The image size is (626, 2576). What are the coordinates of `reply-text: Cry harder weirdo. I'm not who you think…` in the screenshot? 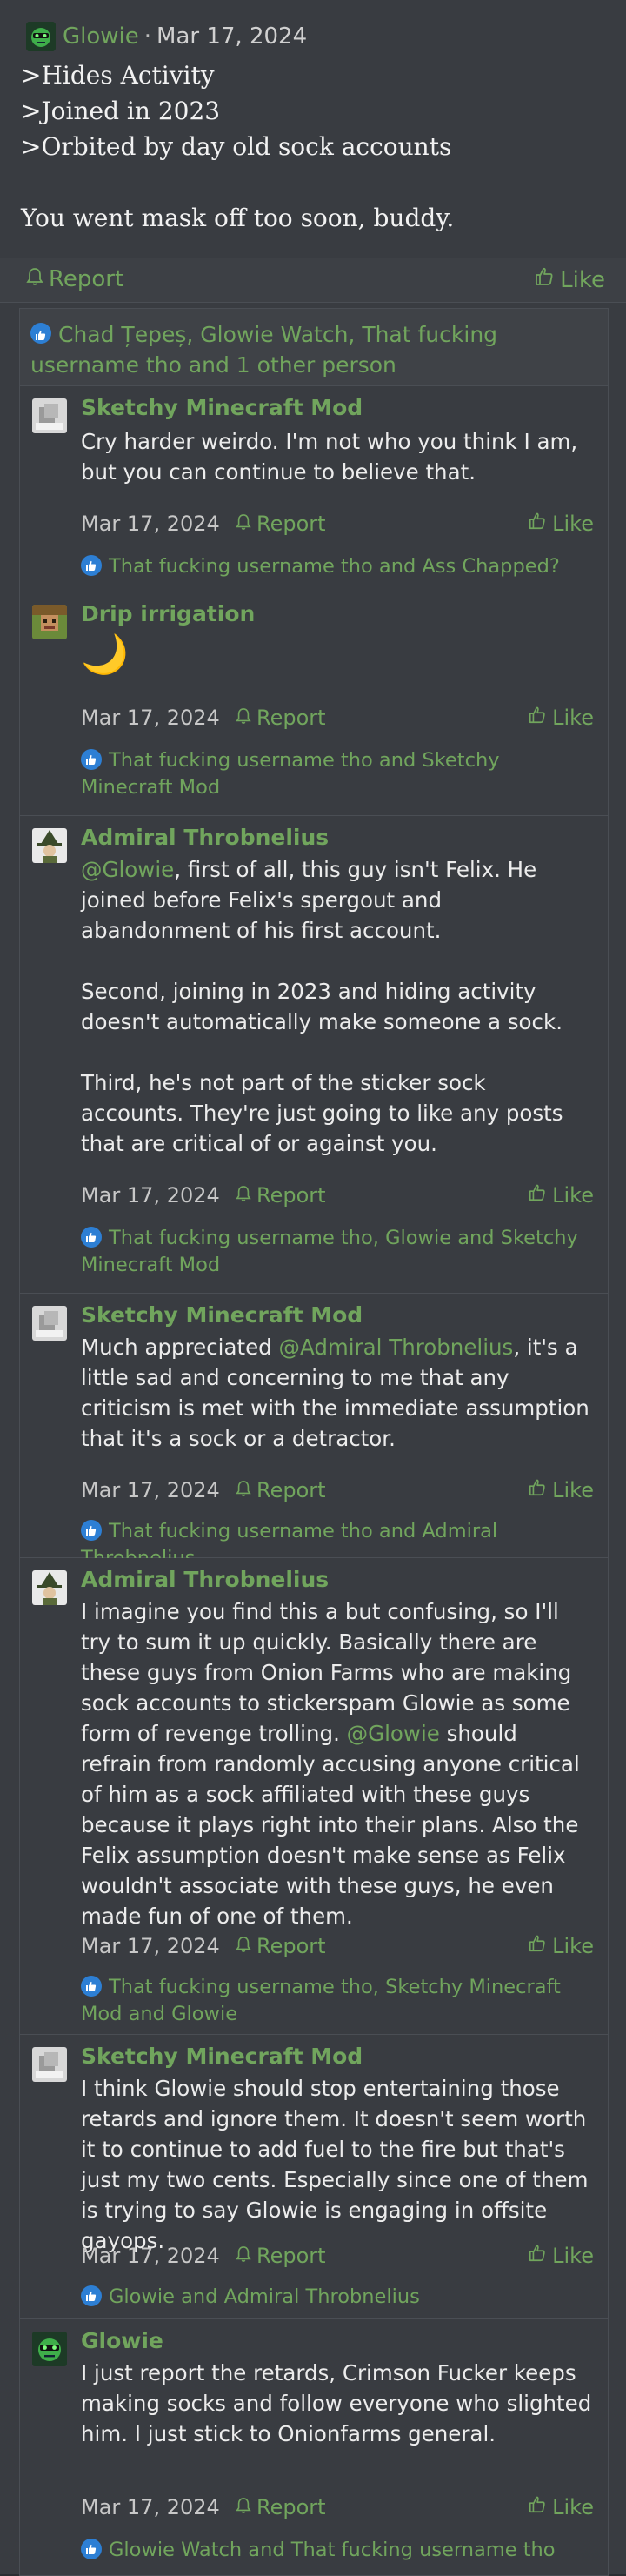 It's located at (338, 456).